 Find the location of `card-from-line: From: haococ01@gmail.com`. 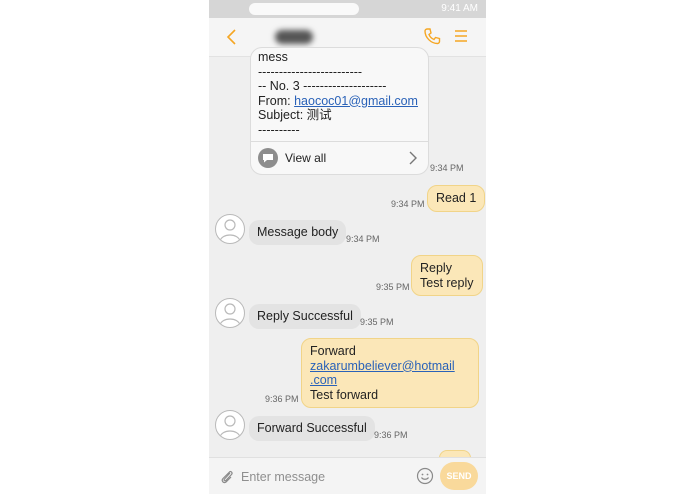

card-from-line: From: haococ01@gmail.com is located at coordinates (338, 101).